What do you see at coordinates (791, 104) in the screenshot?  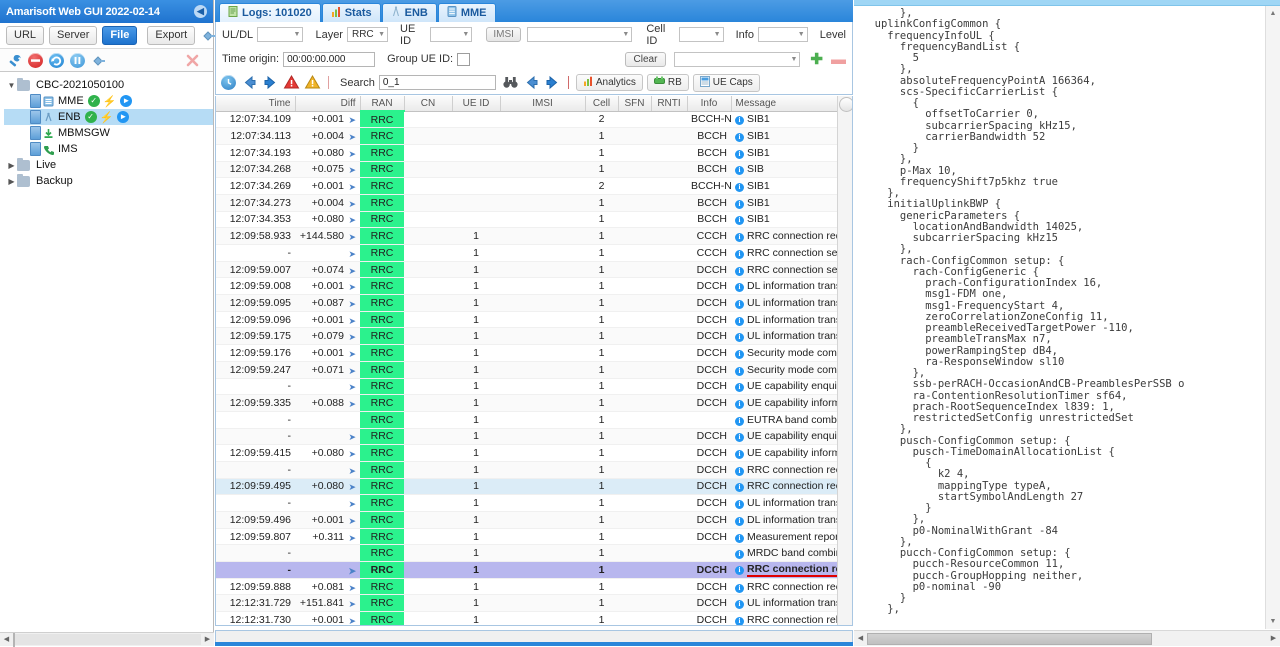 I see `col-message: Message` at bounding box center [791, 104].